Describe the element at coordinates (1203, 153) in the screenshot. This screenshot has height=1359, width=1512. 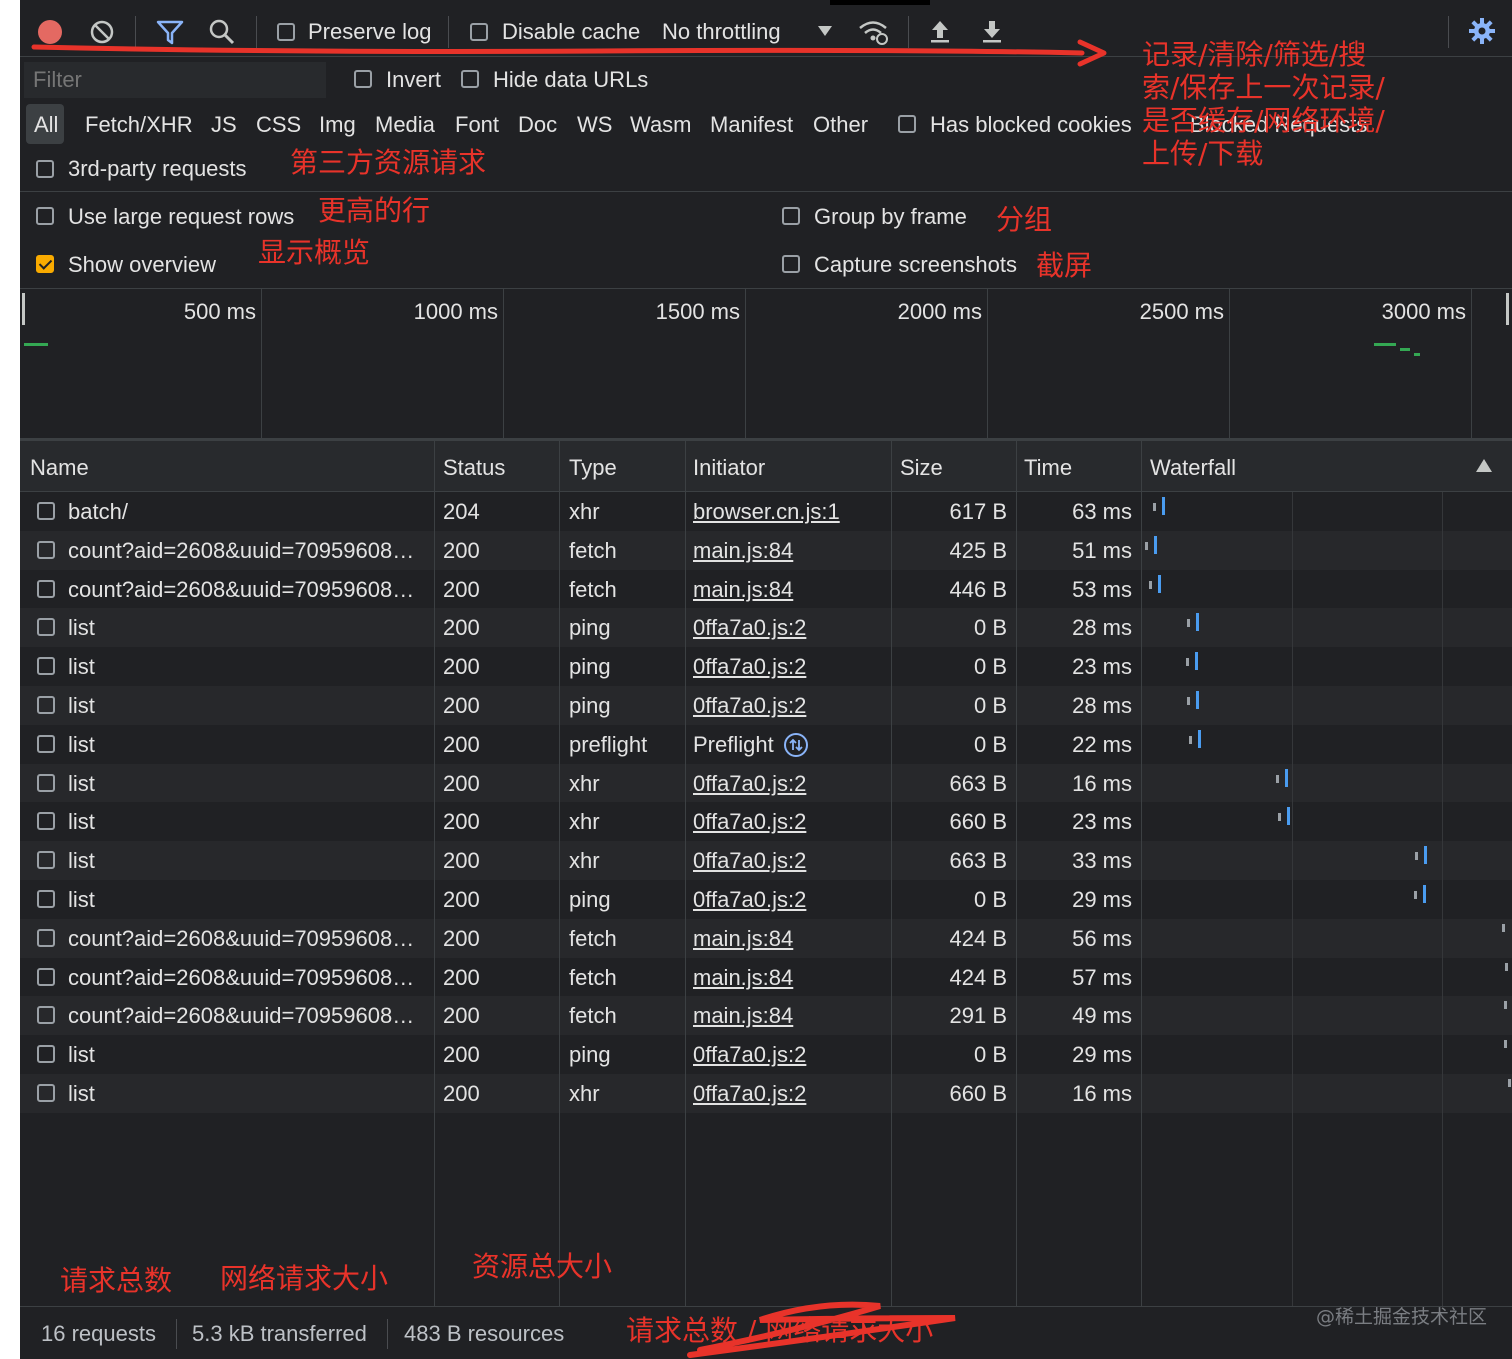
I see `annotation-toolbar-4: 上传/下载` at that location.